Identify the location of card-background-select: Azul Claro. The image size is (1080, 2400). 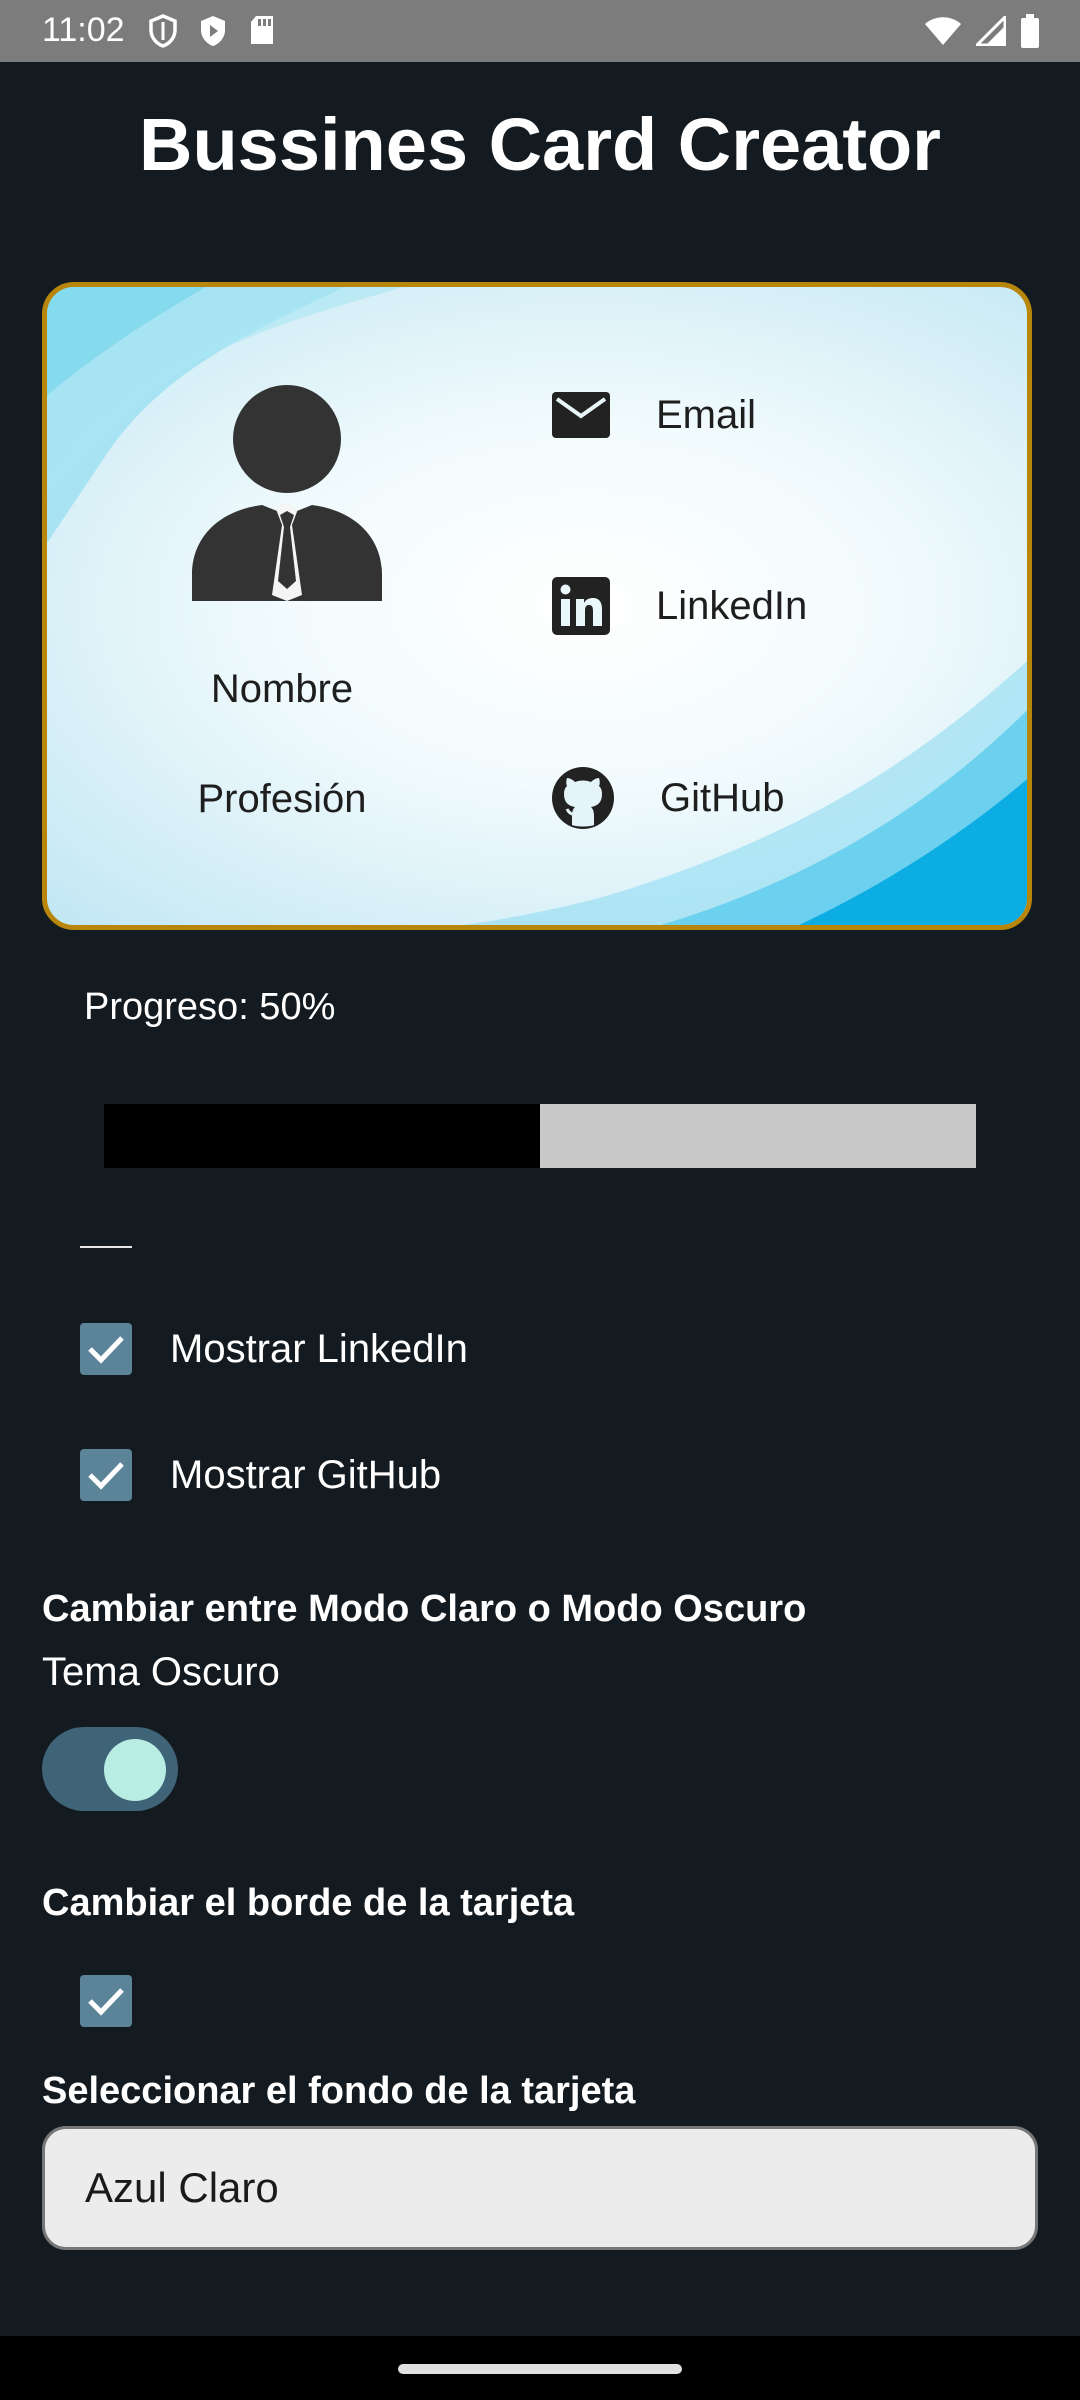
(540, 2188).